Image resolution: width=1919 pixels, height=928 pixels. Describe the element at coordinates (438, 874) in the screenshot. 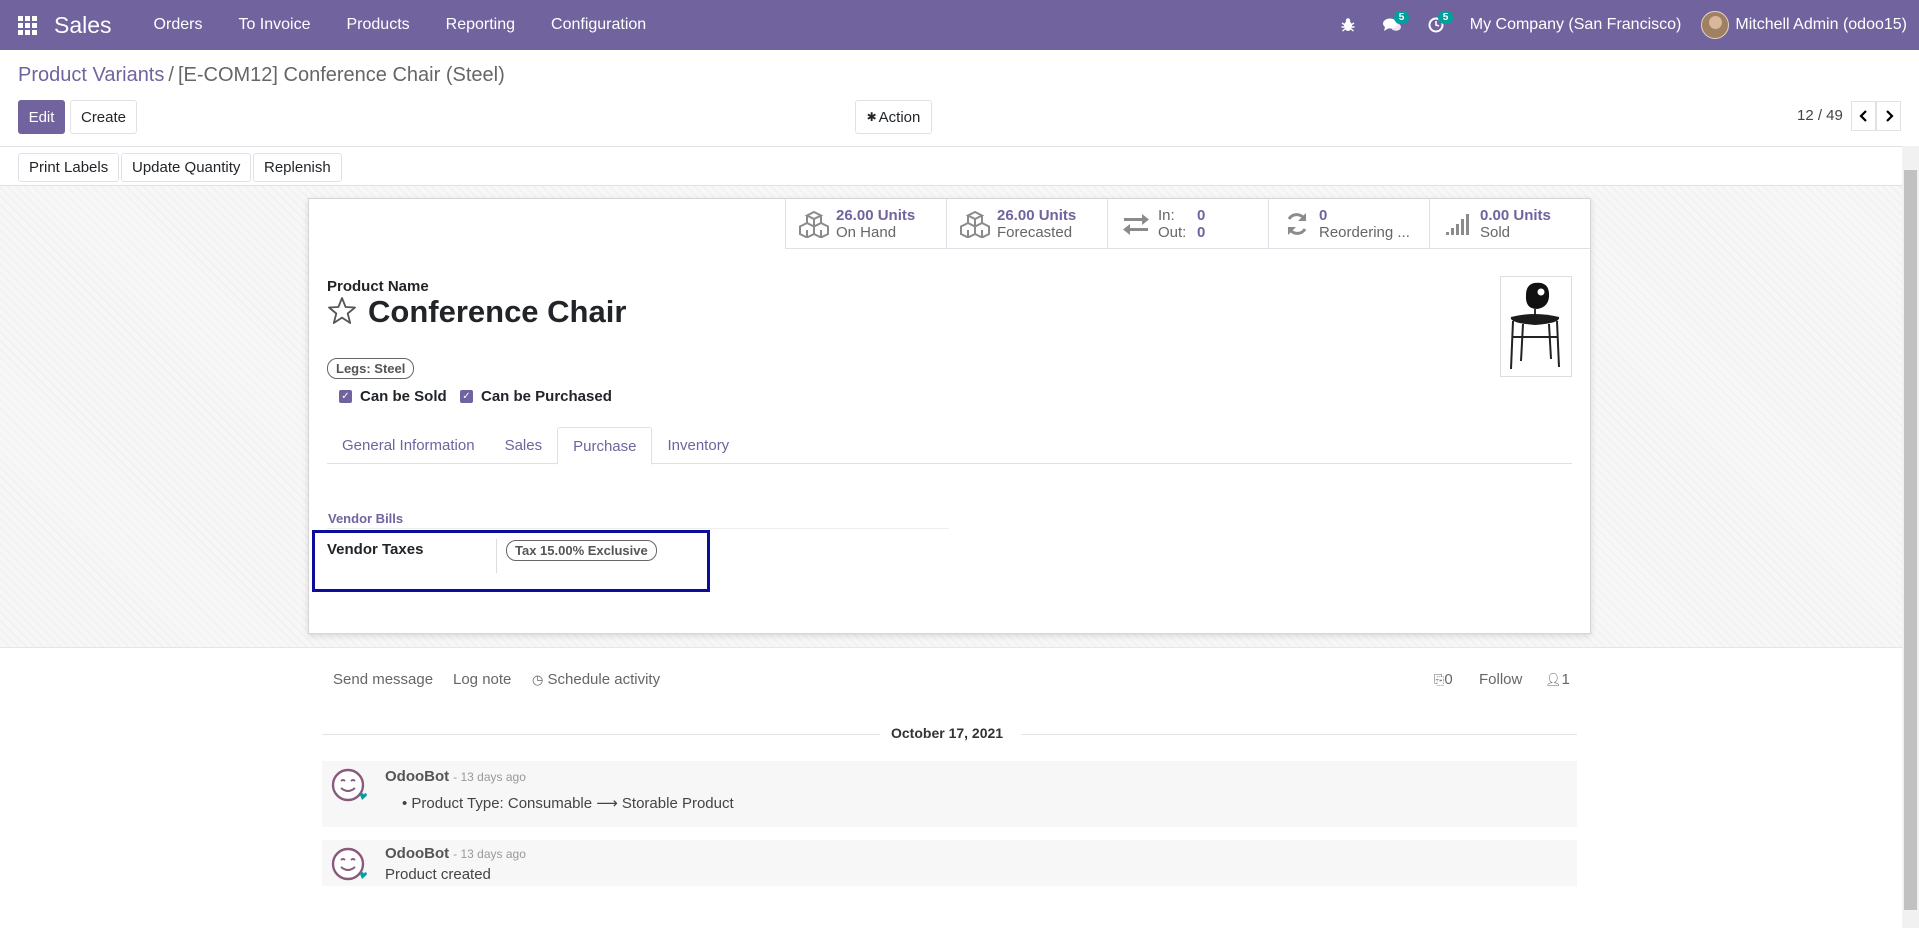

I see `message-text: Product created` at that location.